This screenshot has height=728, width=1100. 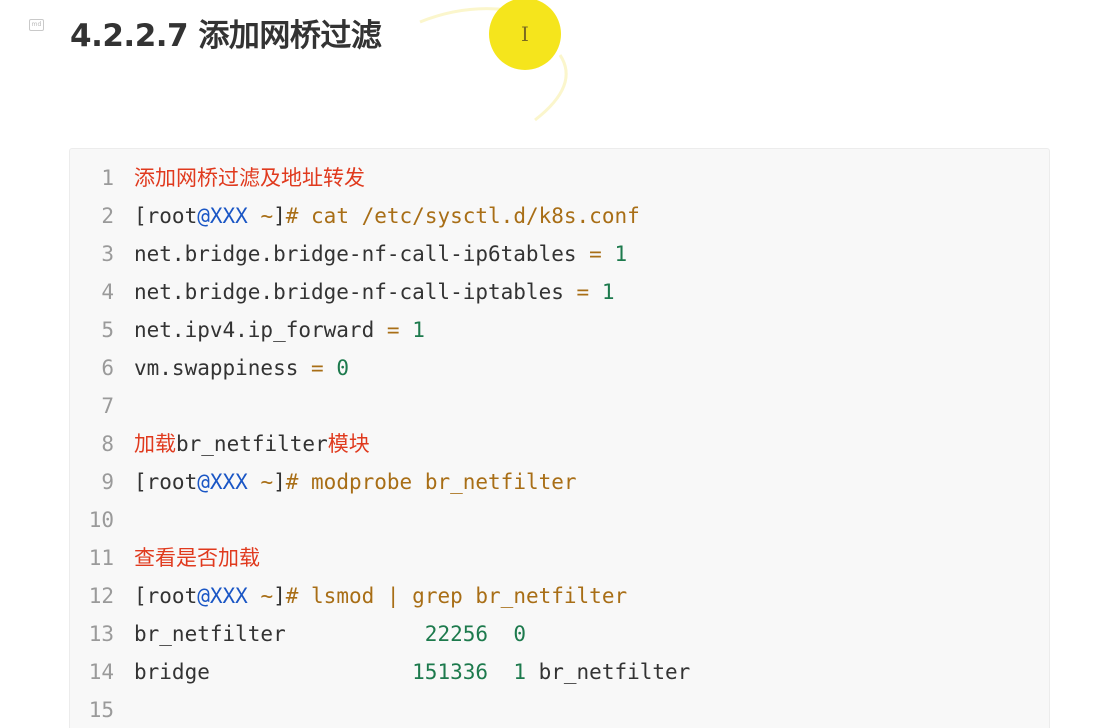 What do you see at coordinates (450, 672) in the screenshot?
I see `code-token: 151336` at bounding box center [450, 672].